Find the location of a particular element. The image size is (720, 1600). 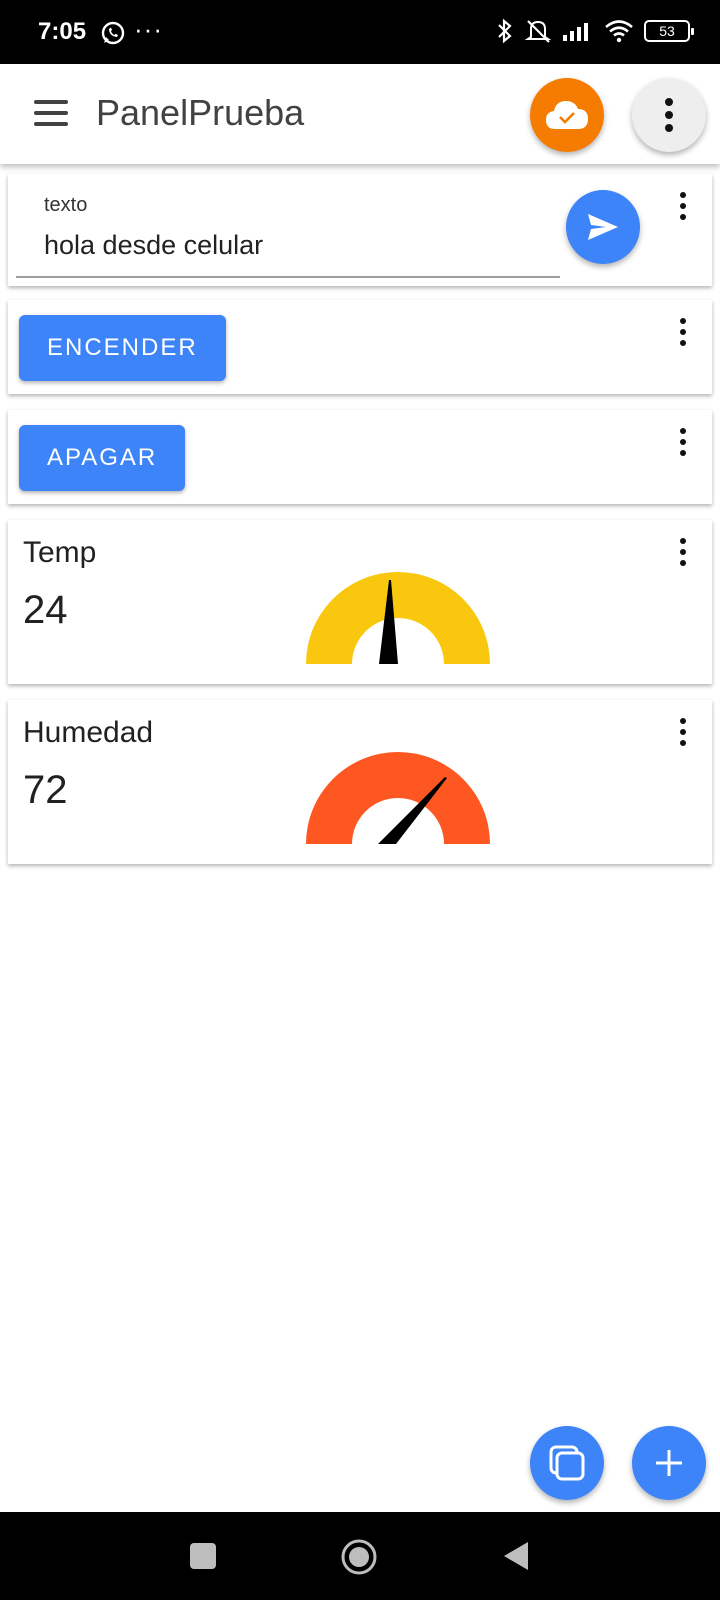

gauge-title: Humedad is located at coordinates (88, 732).